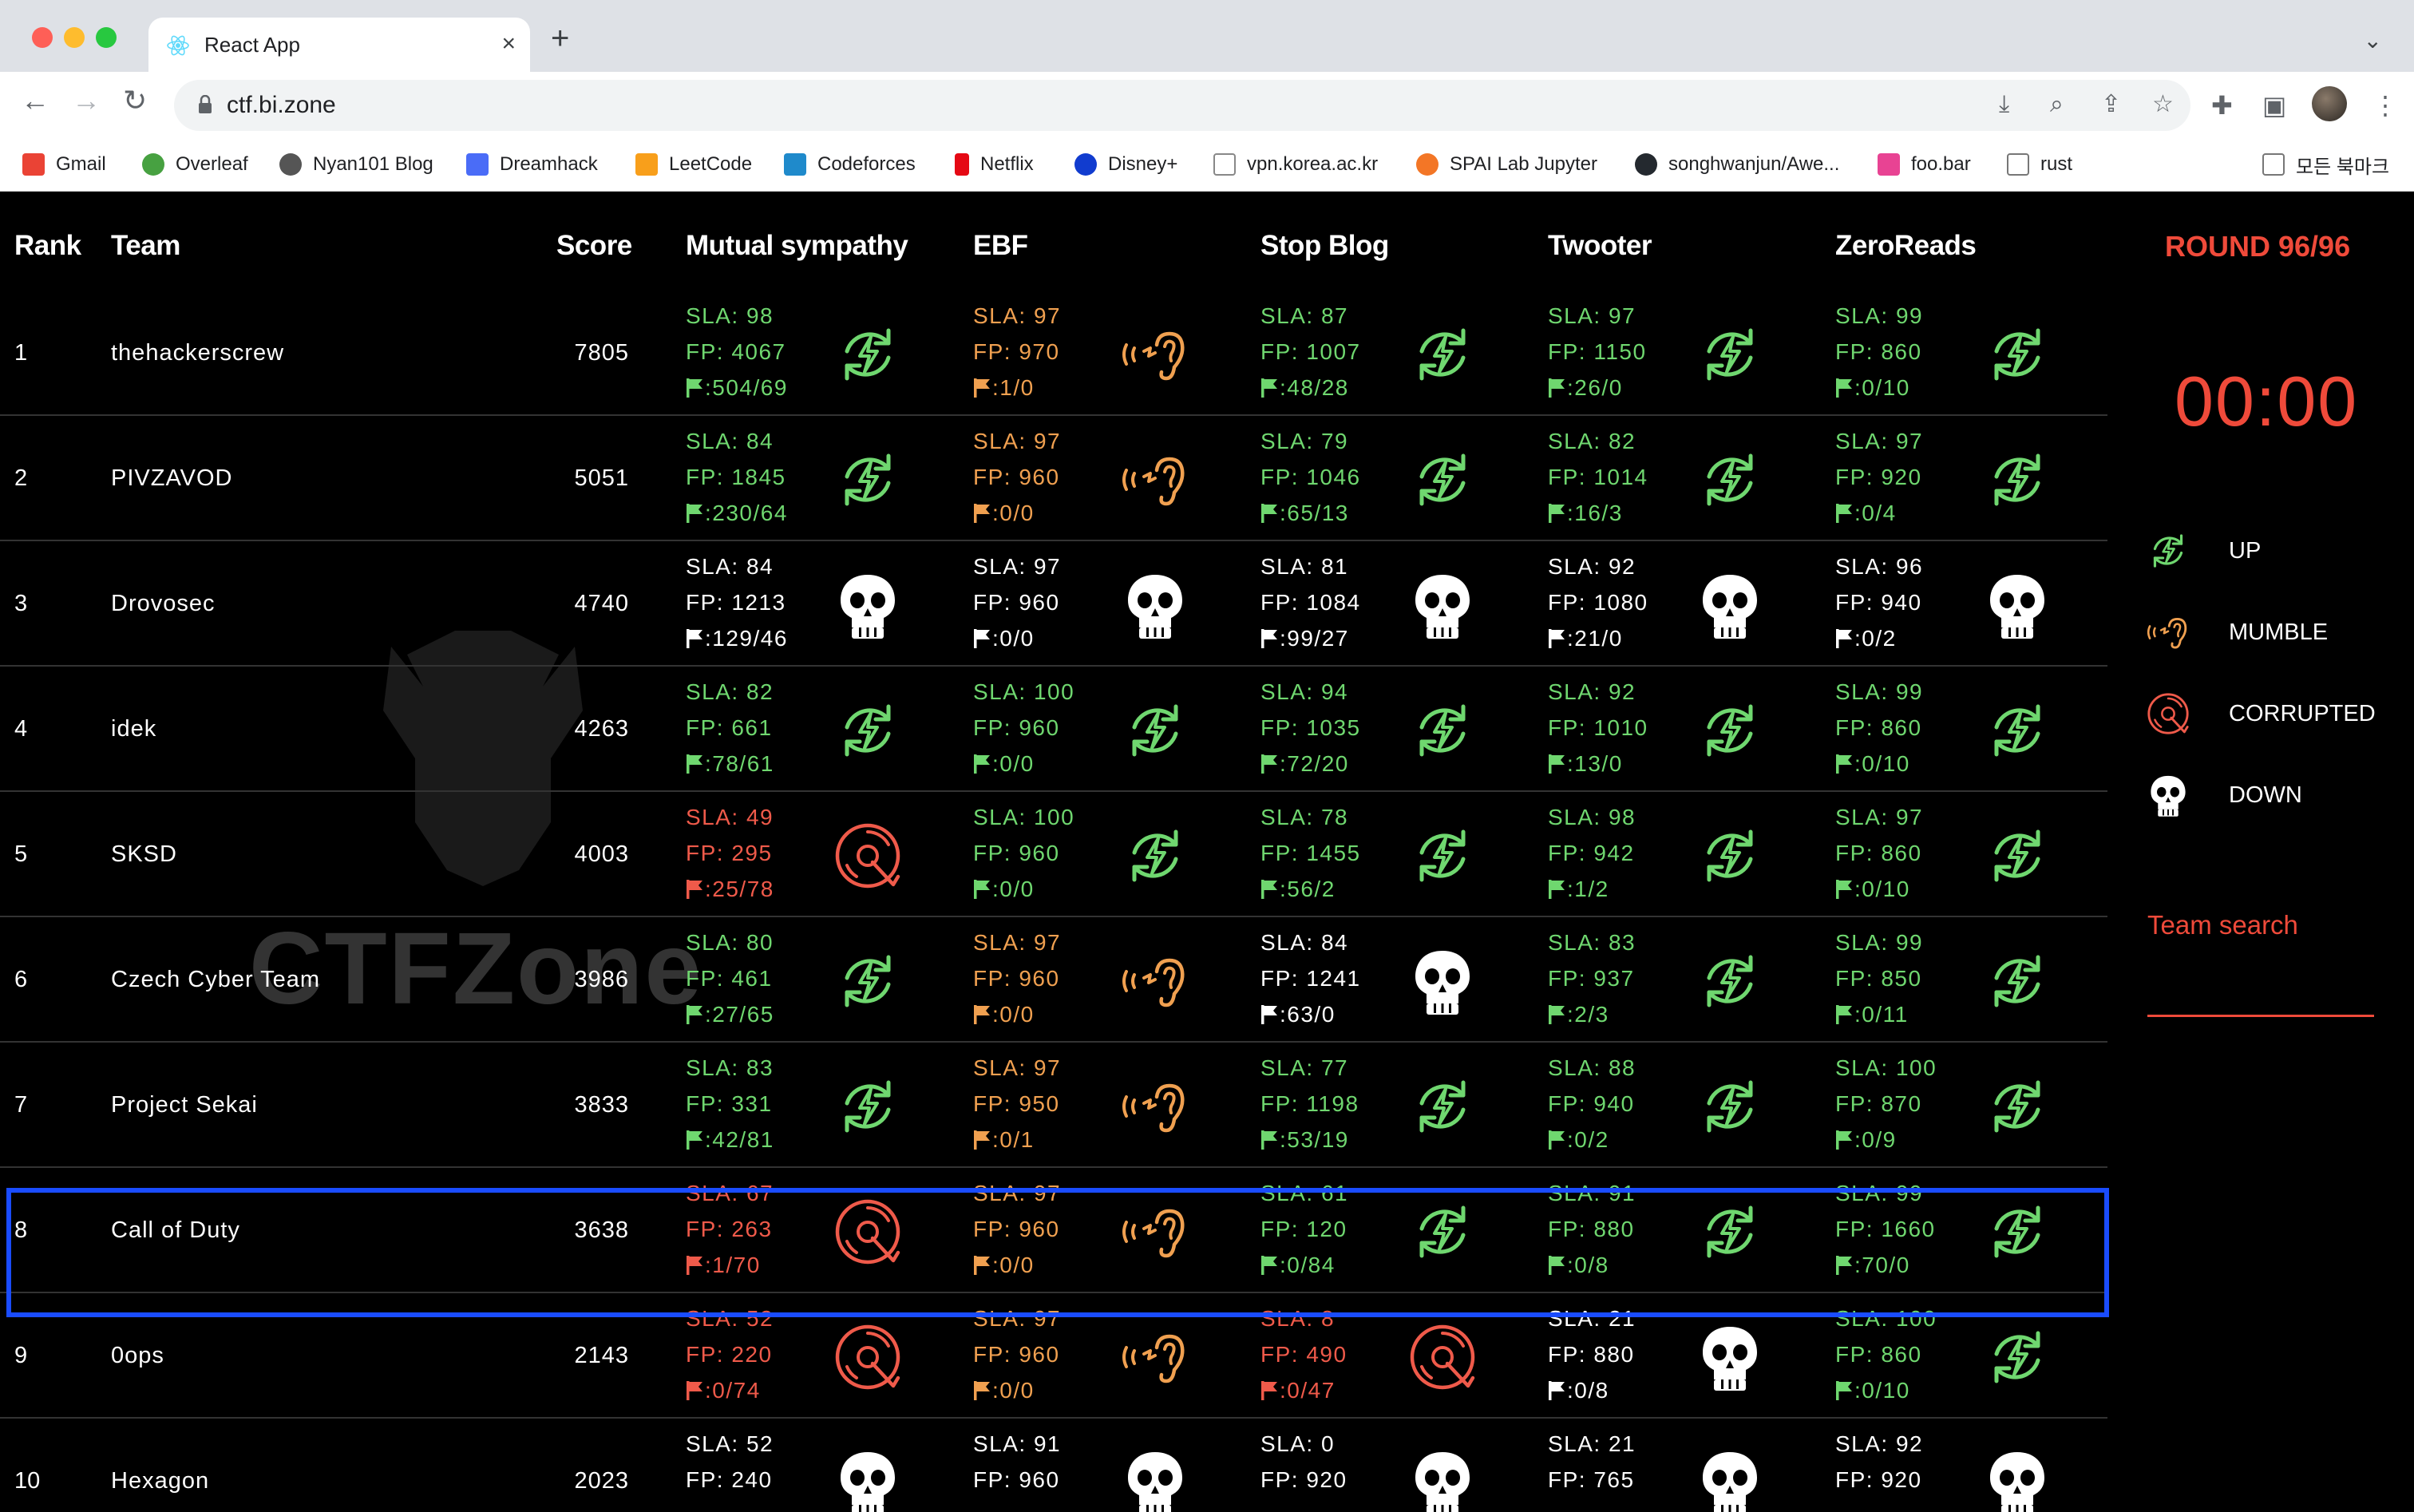 The width and height of the screenshot is (2414, 1512). What do you see at coordinates (2385, 105) in the screenshot?
I see `more-menu-icon: ⋮` at bounding box center [2385, 105].